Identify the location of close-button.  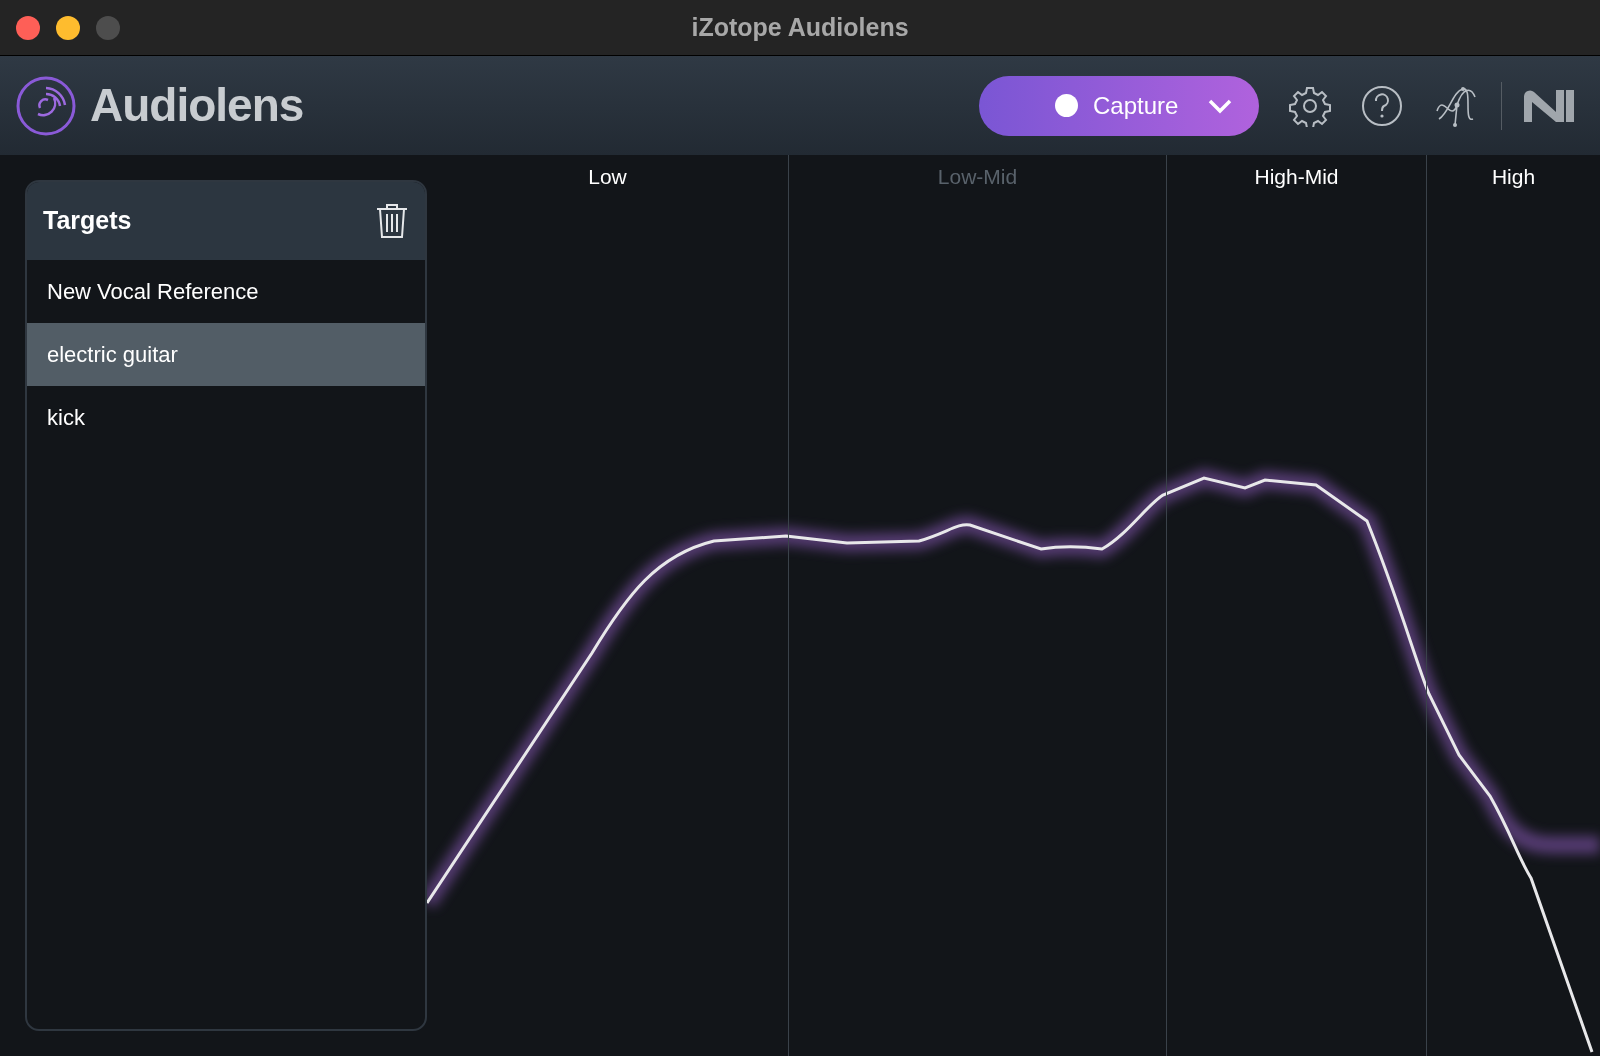
(28, 28).